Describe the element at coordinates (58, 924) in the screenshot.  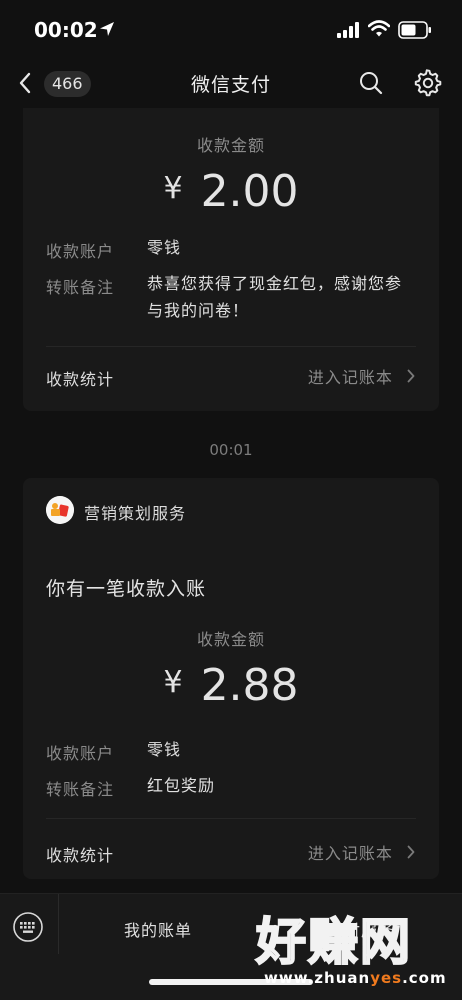
I see `menu-separator` at that location.